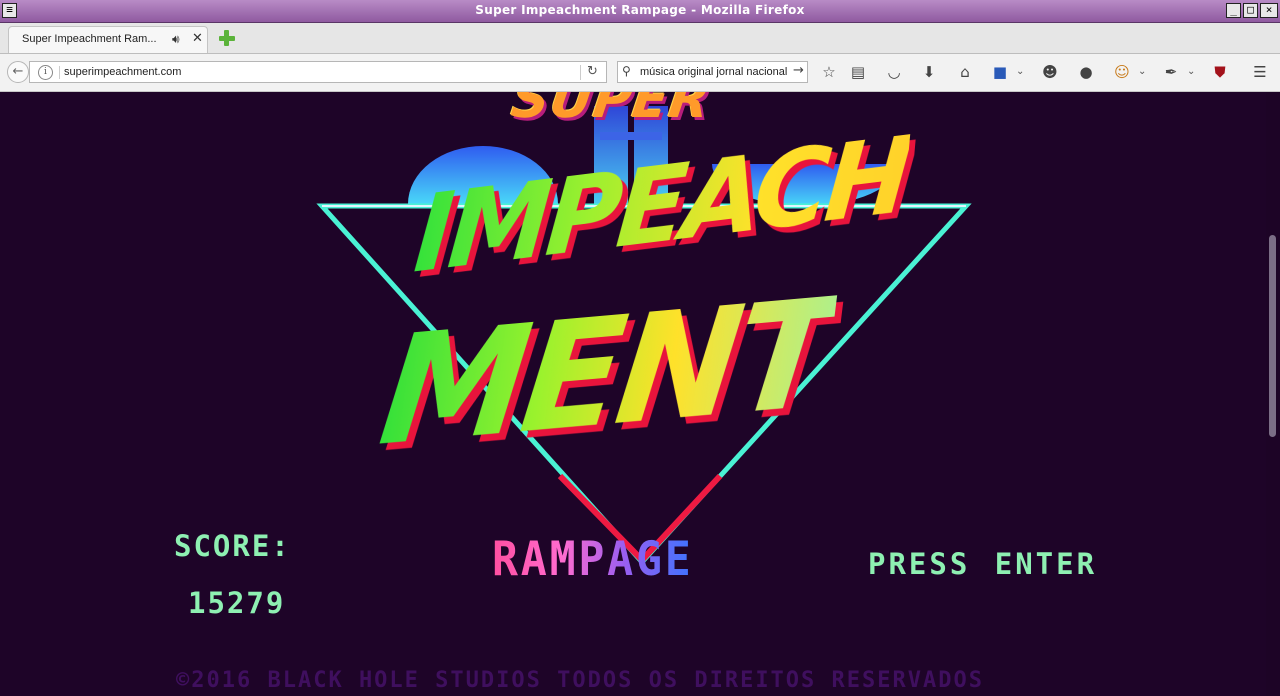 This screenshot has width=1280, height=696. Describe the element at coordinates (18, 72) in the screenshot. I see `back-arrow-icon: ←` at that location.